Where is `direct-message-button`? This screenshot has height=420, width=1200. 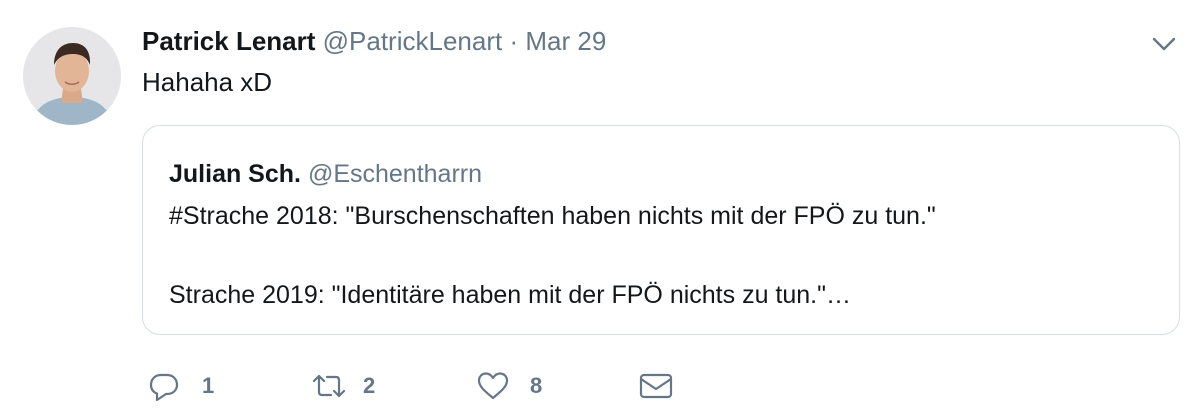 direct-message-button is located at coordinates (656, 386).